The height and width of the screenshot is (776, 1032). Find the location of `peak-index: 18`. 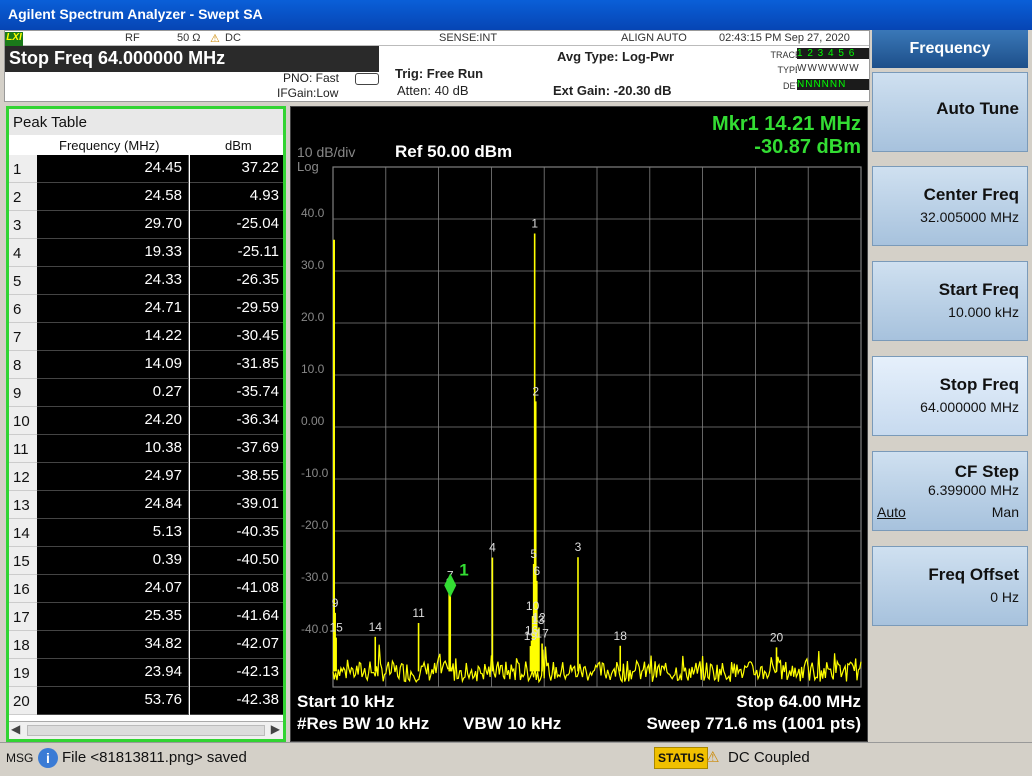

peak-index: 18 is located at coordinates (23, 645).